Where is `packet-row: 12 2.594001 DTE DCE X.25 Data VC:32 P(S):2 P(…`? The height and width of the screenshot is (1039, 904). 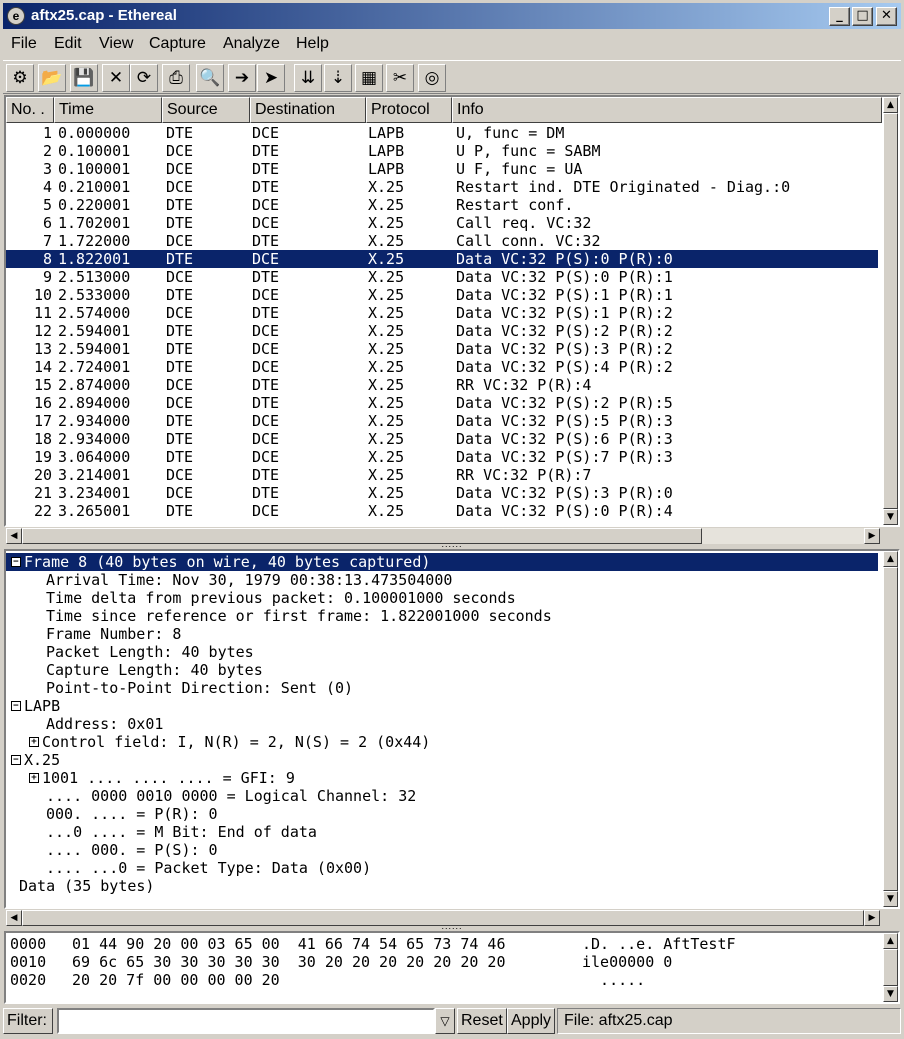
packet-row: 12 2.594001 DTE DCE X.25 Data VC:32 P(S):2 P(… is located at coordinates (442, 331).